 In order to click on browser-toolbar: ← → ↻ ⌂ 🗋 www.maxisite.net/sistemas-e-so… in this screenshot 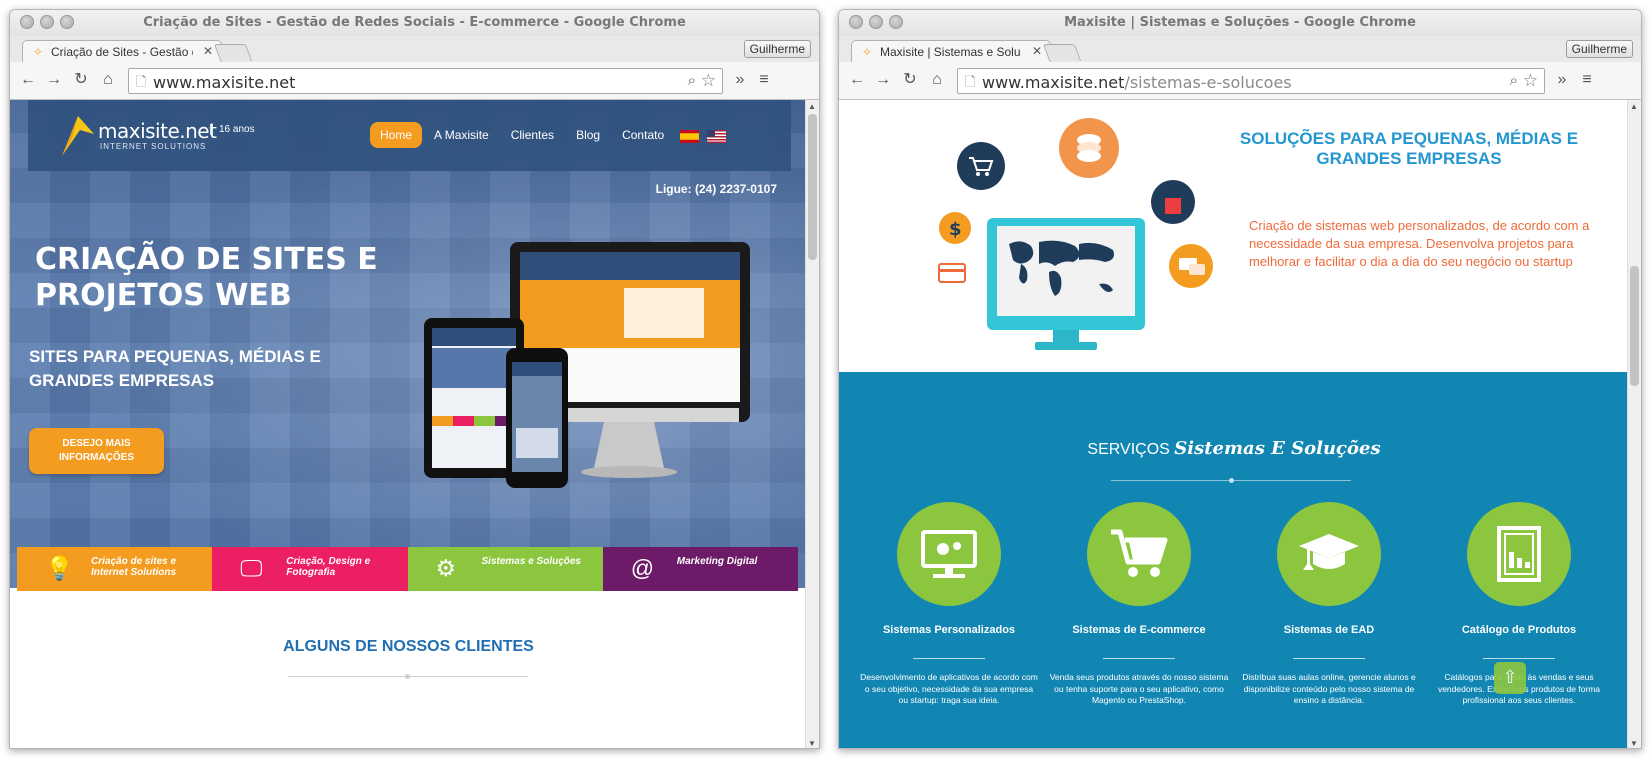, I will do `click(1240, 81)`.